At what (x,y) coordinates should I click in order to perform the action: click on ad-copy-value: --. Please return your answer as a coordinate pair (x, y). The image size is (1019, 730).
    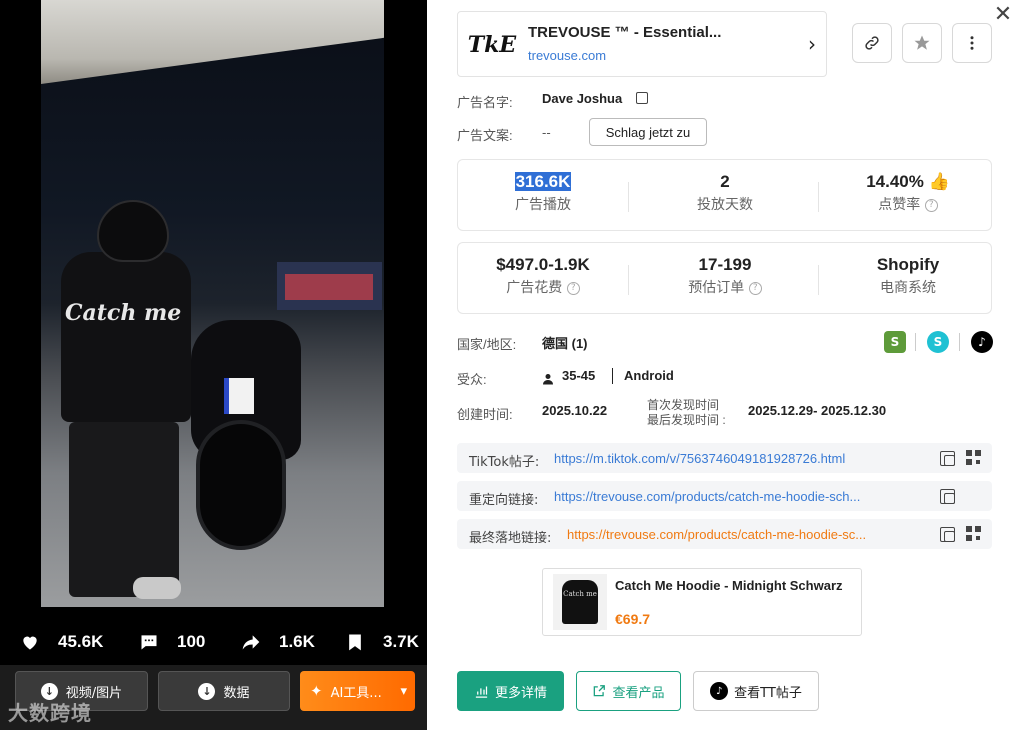
    Looking at the image, I should click on (546, 132).